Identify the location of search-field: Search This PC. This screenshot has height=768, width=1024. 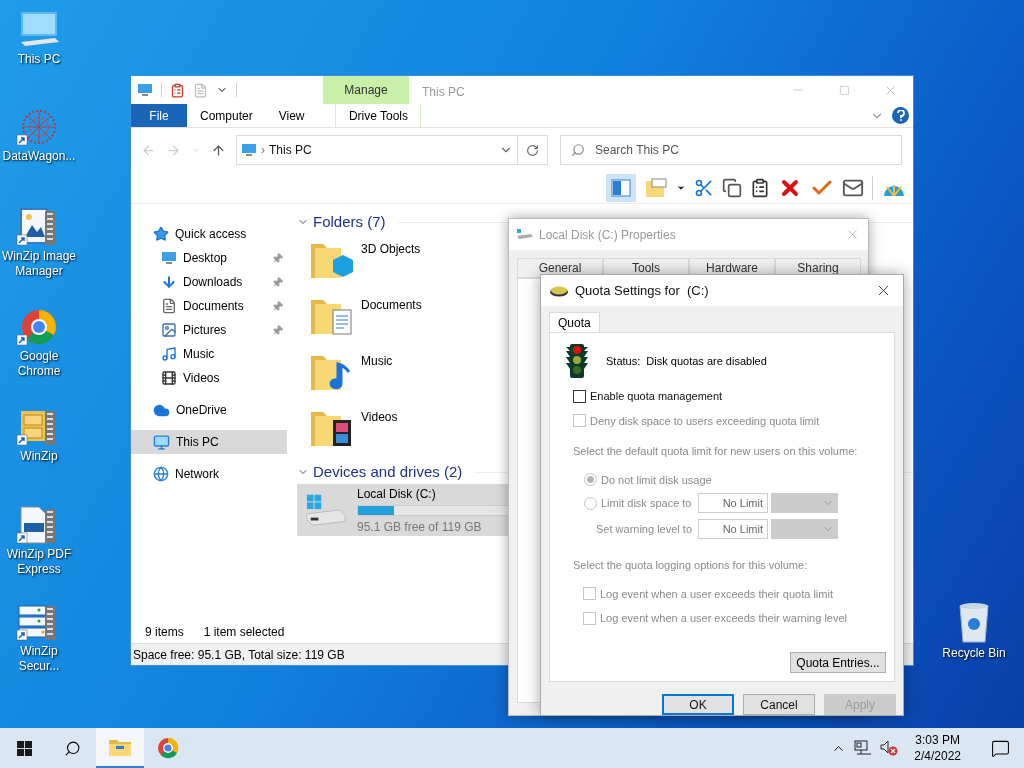
(731, 150).